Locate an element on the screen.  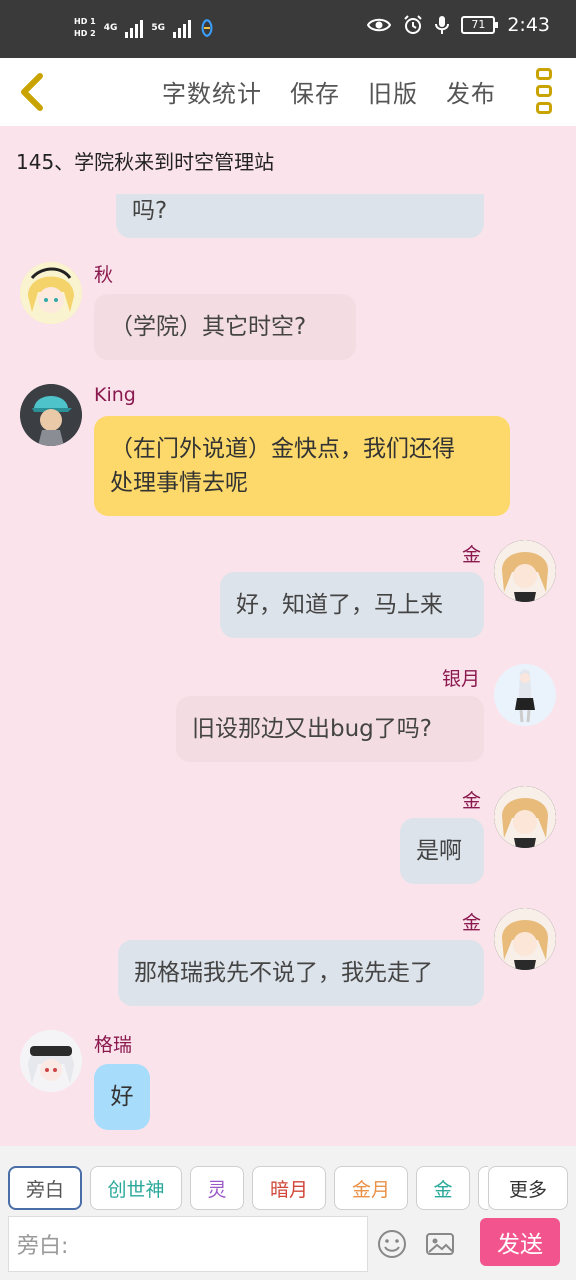
message-bubble: （在门外说道）金快点，我们还得 处理事情去呢 is located at coordinates (302, 466).